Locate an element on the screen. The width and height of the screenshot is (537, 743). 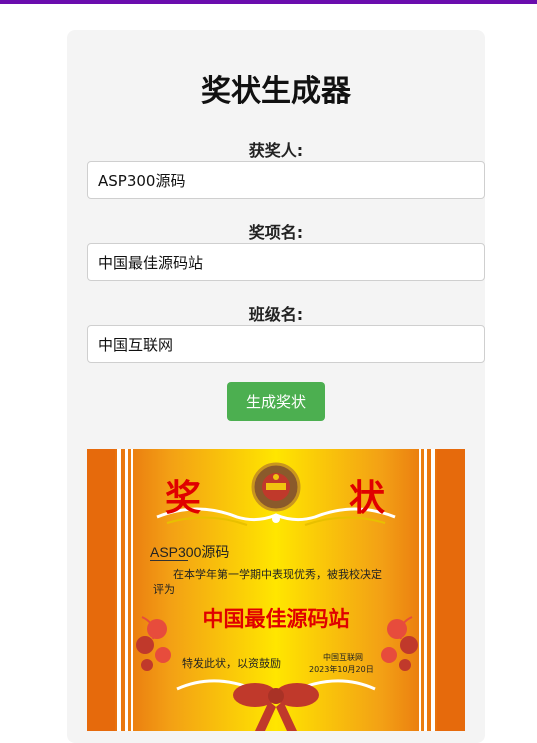
certificate-award: 中国最佳源码站 is located at coordinates (276, 619).